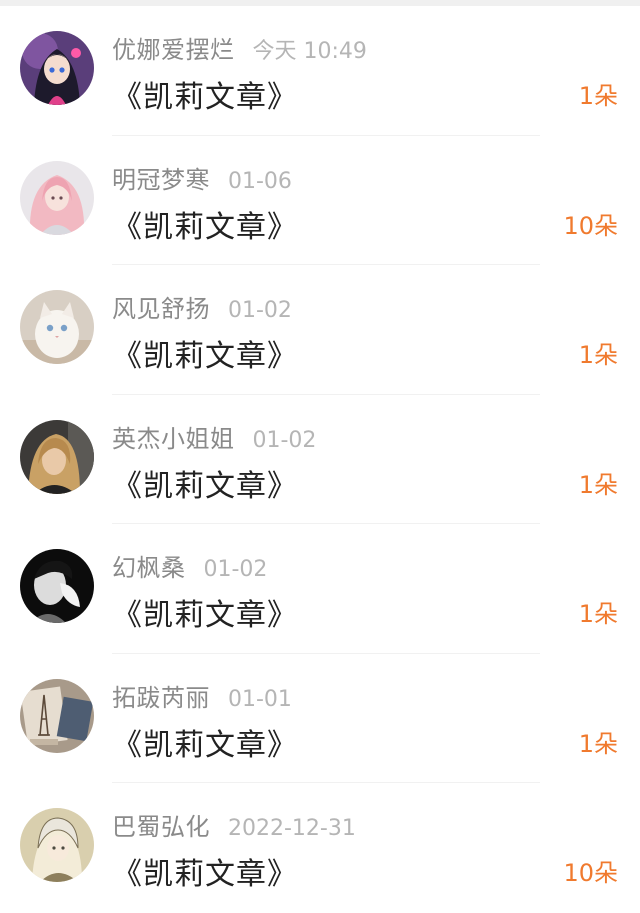 The height and width of the screenshot is (913, 640). Describe the element at coordinates (190, 565) in the screenshot. I see `item-meta: 幻枫桑 01-02` at that location.